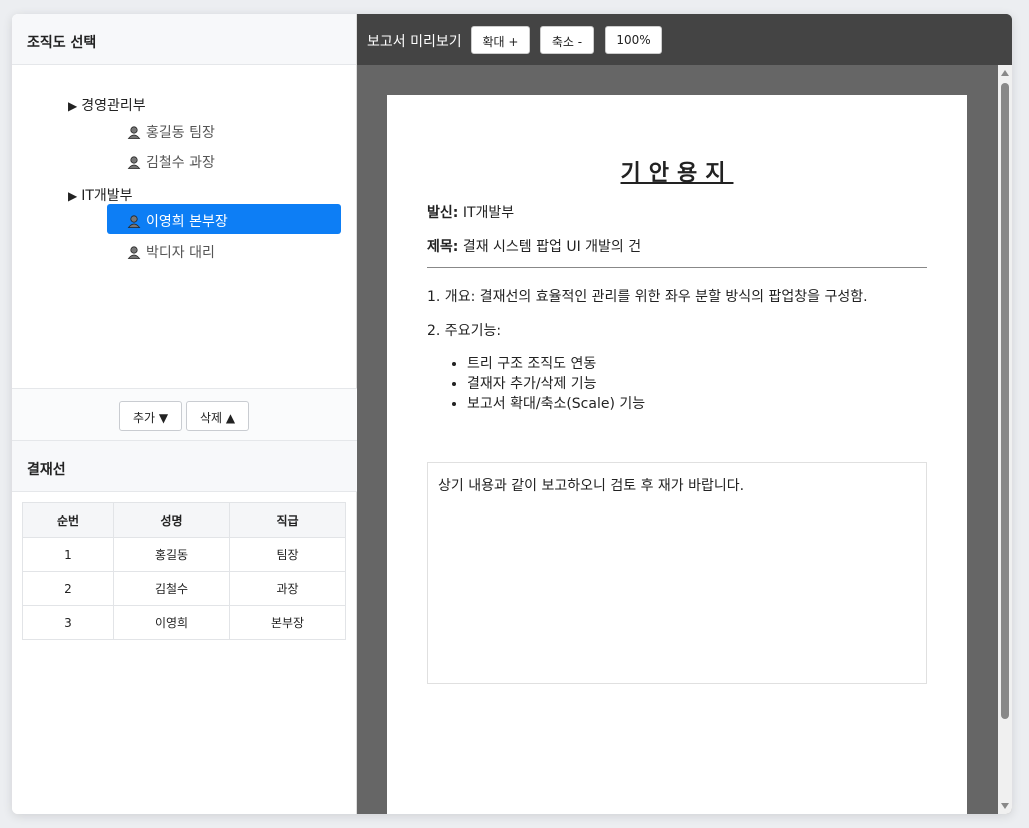 This screenshot has height=828, width=1029. What do you see at coordinates (224, 250) in the screenshot?
I see `tree-member-park: 박디자 대리` at bounding box center [224, 250].